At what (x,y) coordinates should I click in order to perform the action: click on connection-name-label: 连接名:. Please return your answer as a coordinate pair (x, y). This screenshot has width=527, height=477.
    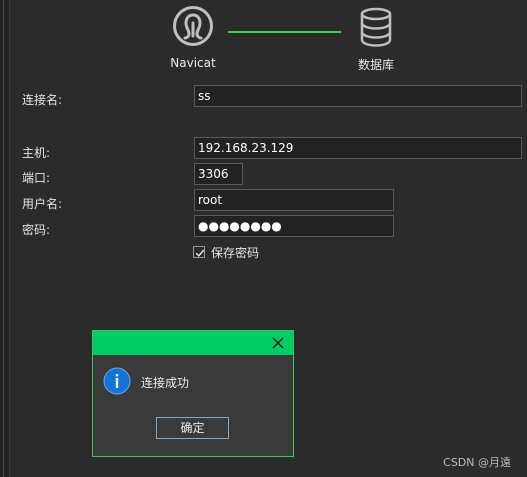
    Looking at the image, I should click on (42, 100).